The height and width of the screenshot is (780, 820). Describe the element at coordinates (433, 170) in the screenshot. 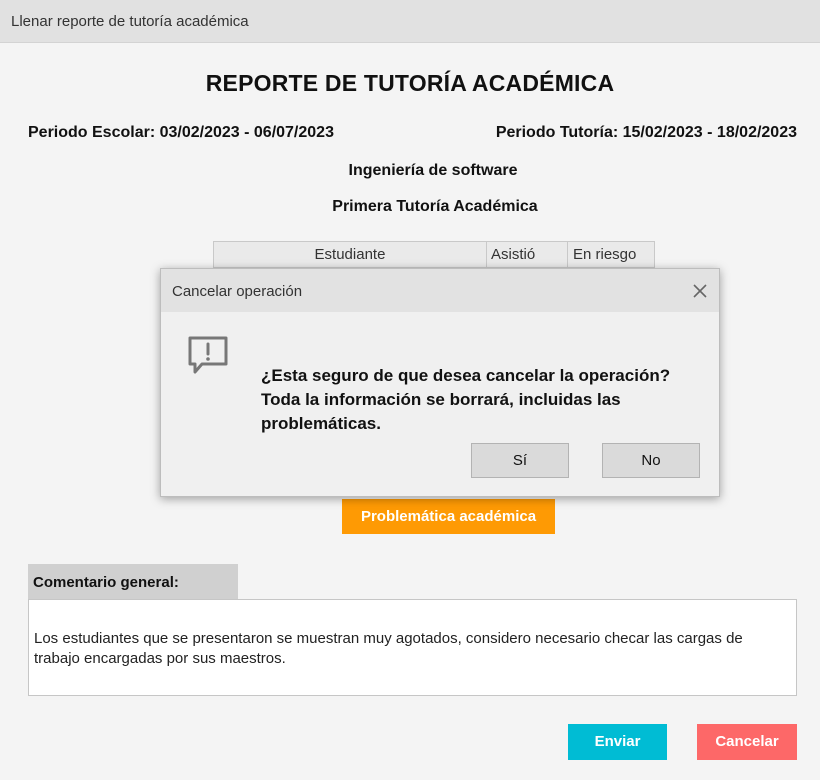

I see `programa-educativo: Ingeniería de software` at that location.